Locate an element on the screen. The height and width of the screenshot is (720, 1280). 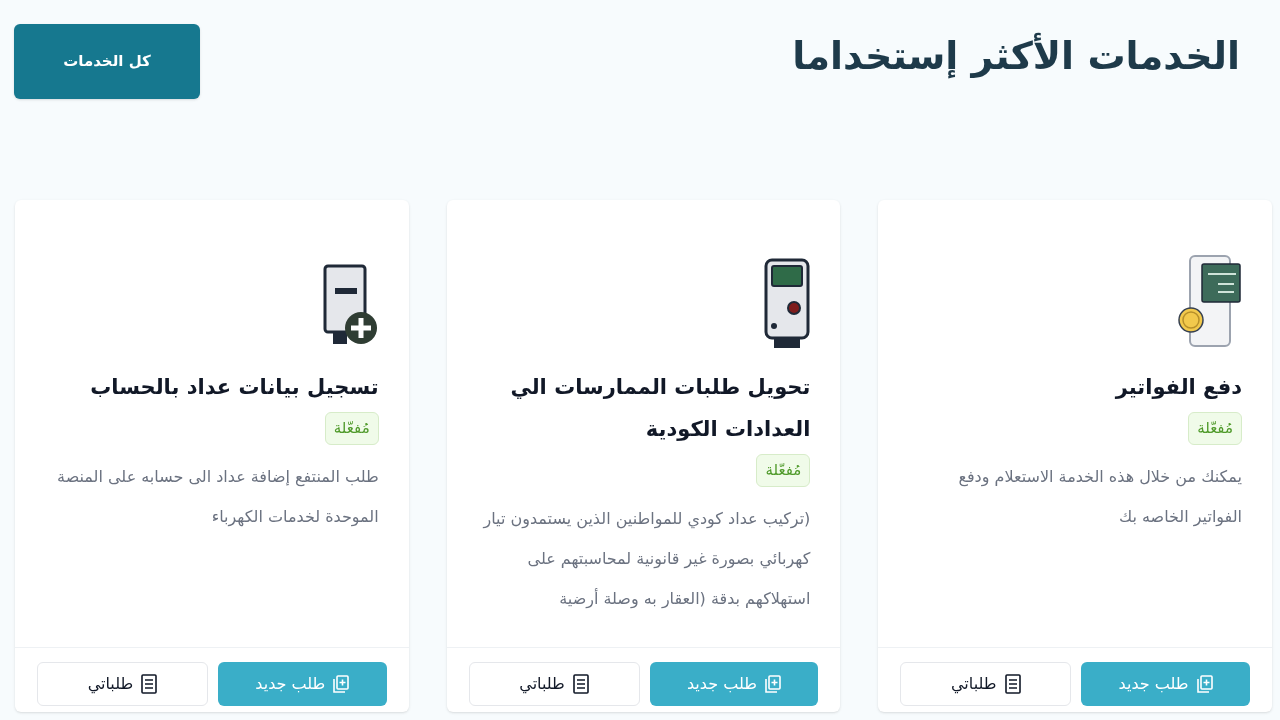
service-title: دفع الفواتير is located at coordinates (1178, 387).